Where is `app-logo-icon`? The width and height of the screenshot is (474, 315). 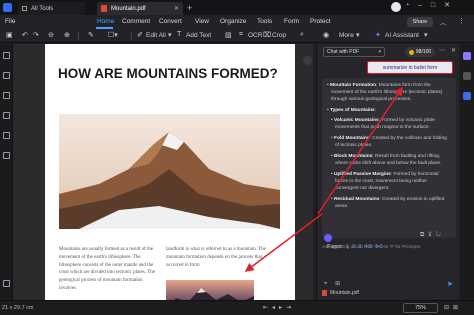
app-logo-icon is located at coordinates (7, 7).